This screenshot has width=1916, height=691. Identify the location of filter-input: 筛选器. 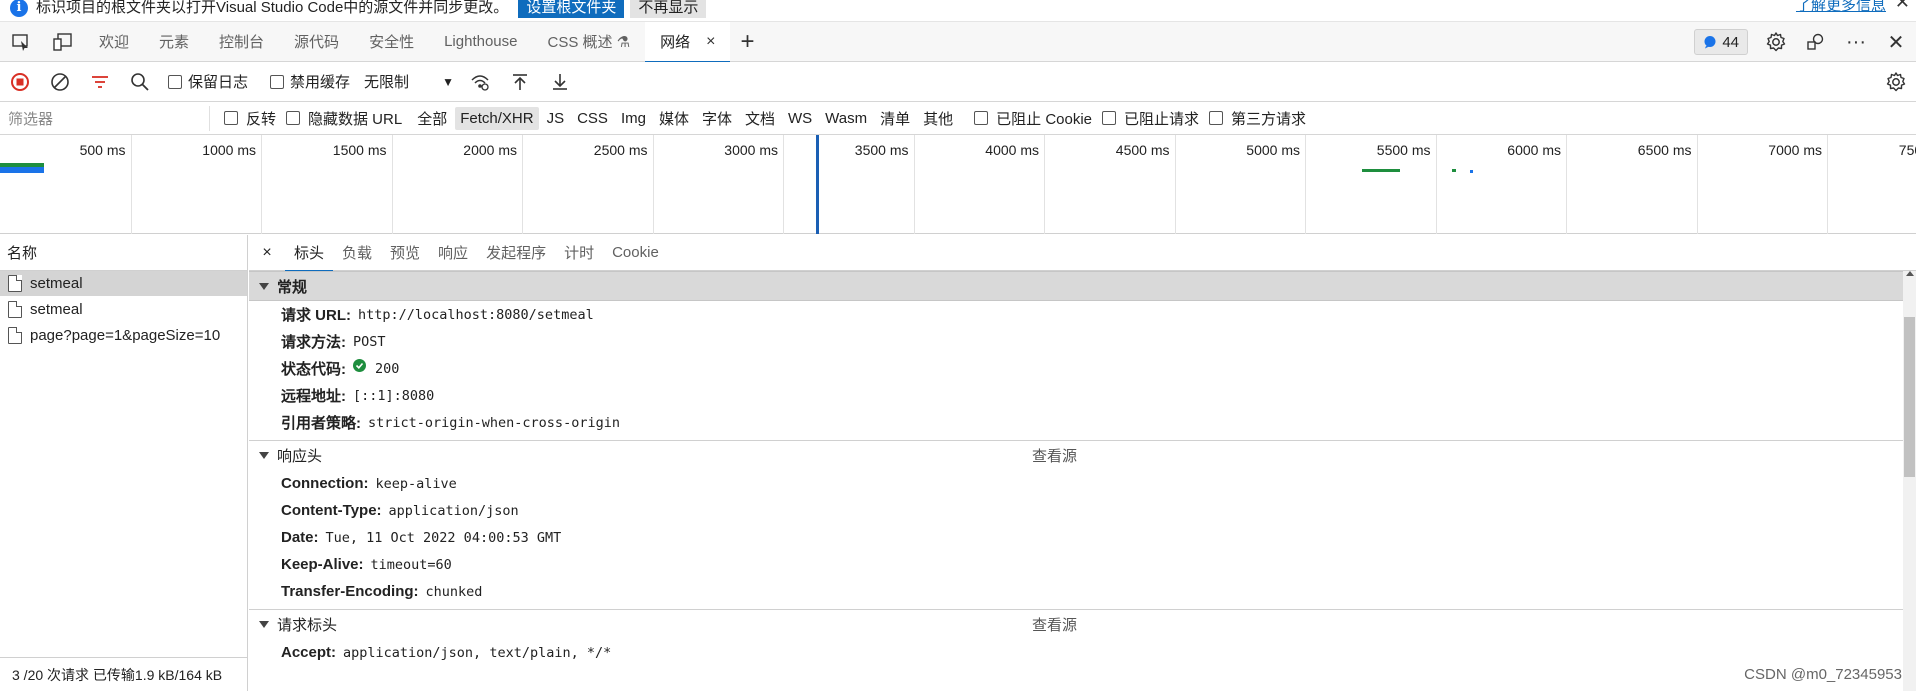
(105, 118).